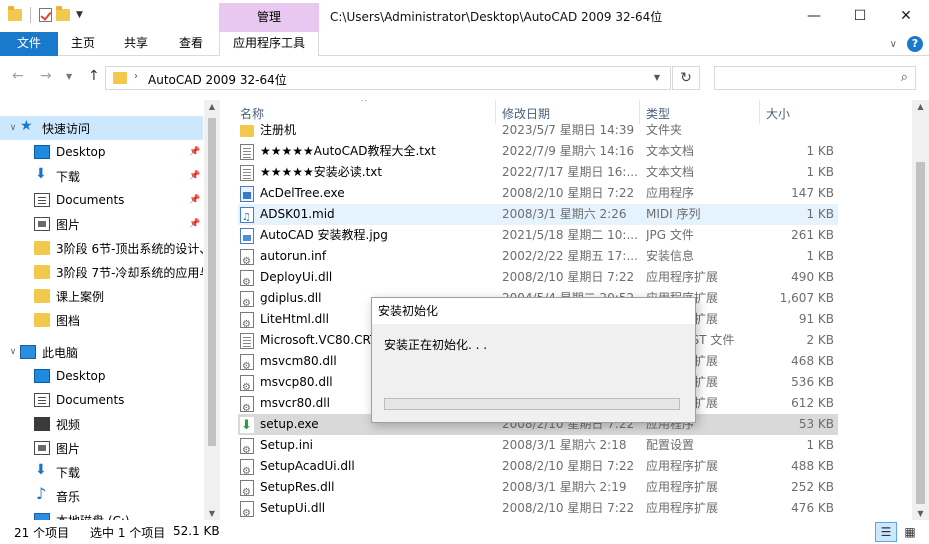 The height and width of the screenshot is (544, 929). Describe the element at coordinates (657, 77) in the screenshot. I see `address-history-chevron-icon: ▼` at that location.